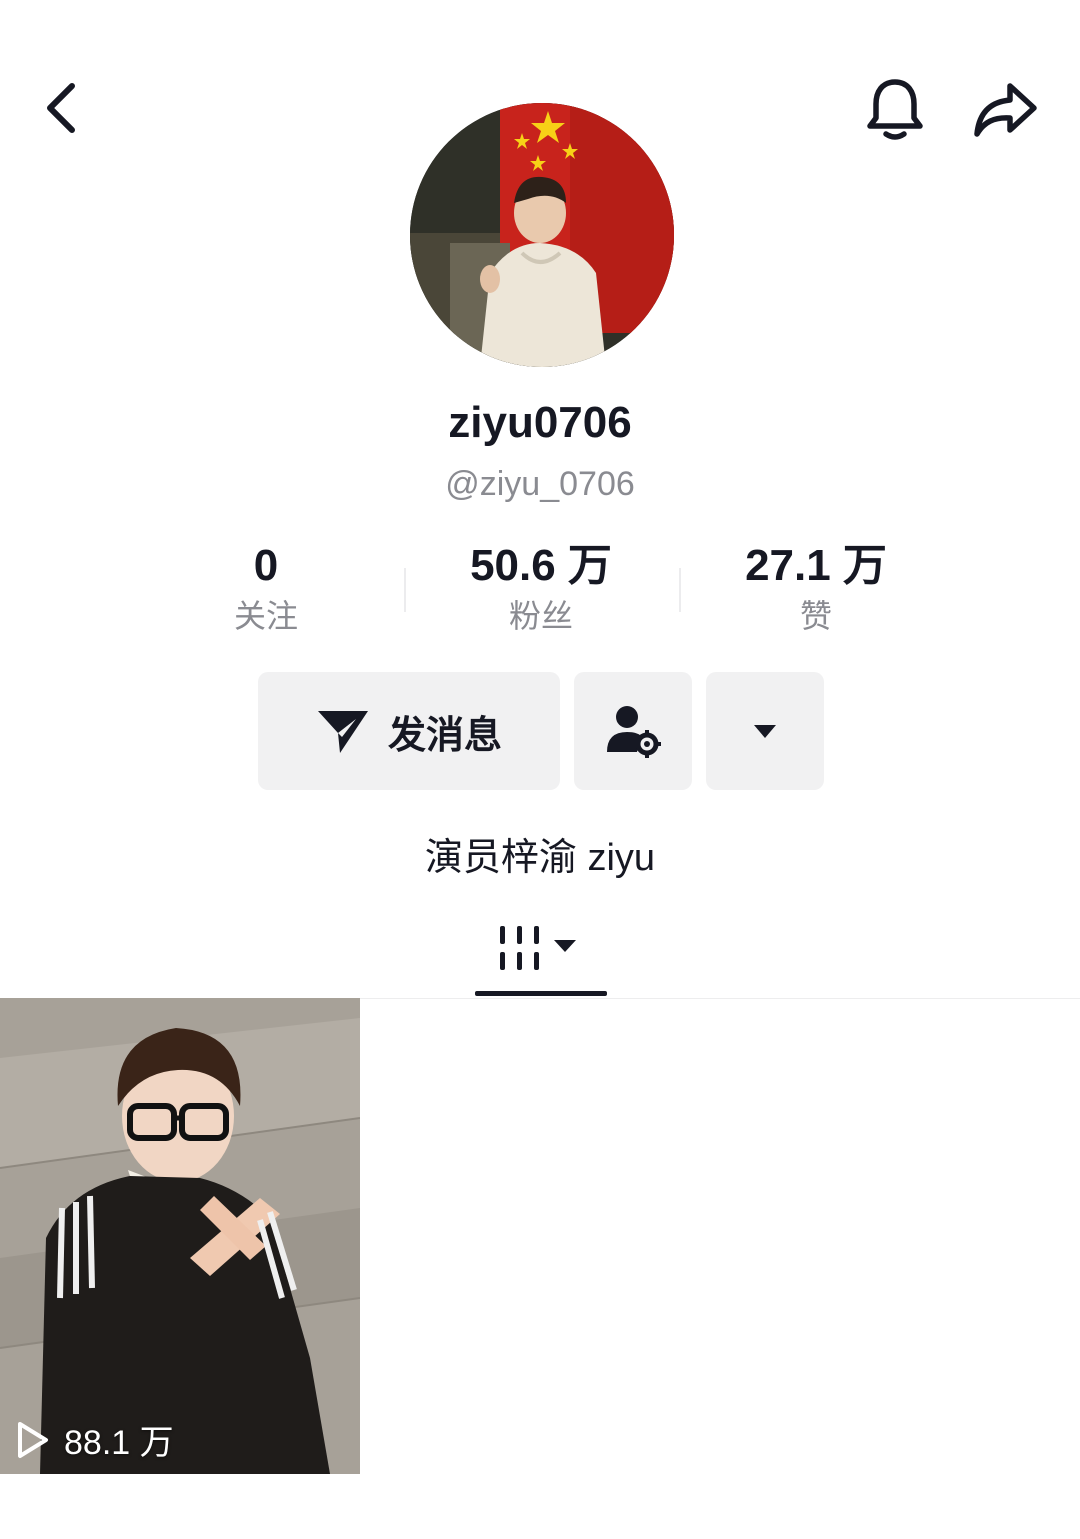  Describe the element at coordinates (815, 616) in the screenshot. I see `likes-label: 赞` at that location.